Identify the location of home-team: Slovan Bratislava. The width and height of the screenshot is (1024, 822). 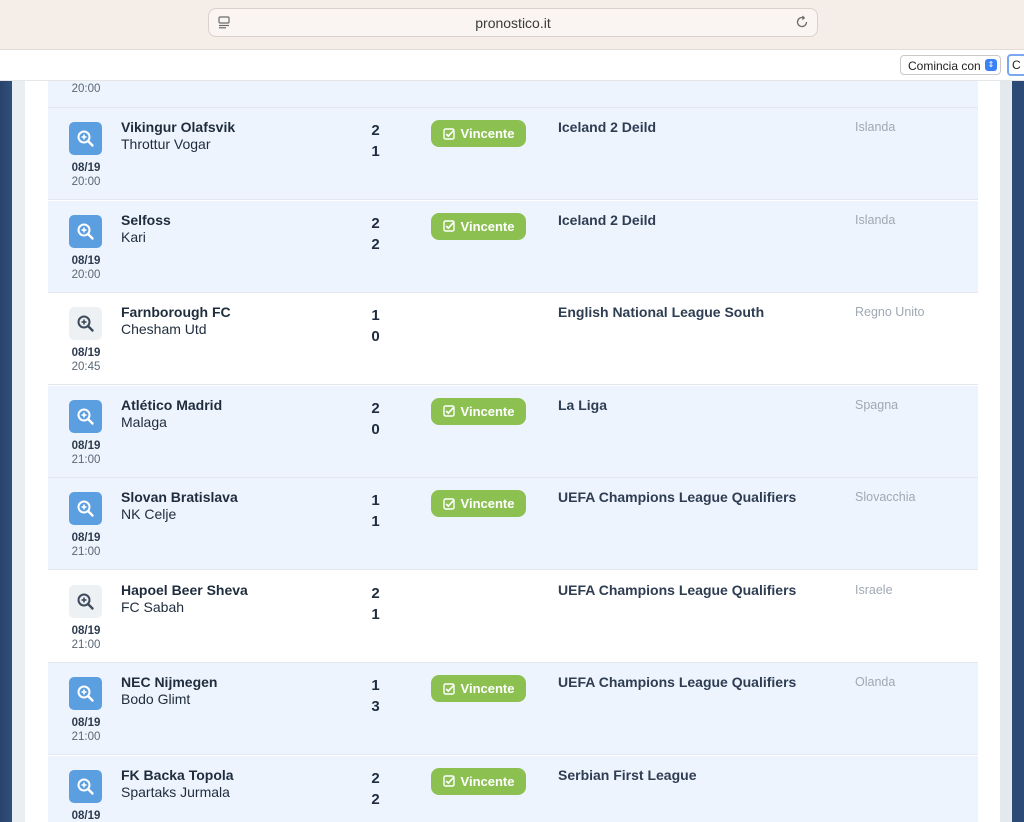
(179, 497).